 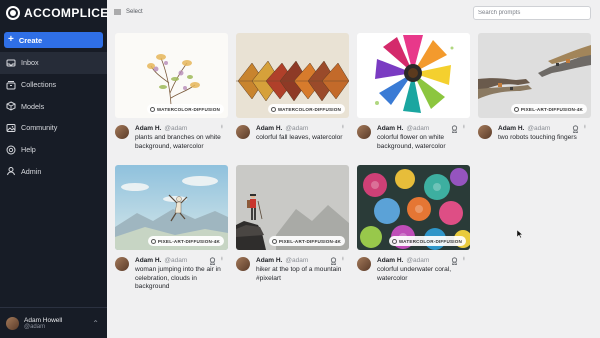 I want to click on image-colorful-flower, so click(x=413, y=75).